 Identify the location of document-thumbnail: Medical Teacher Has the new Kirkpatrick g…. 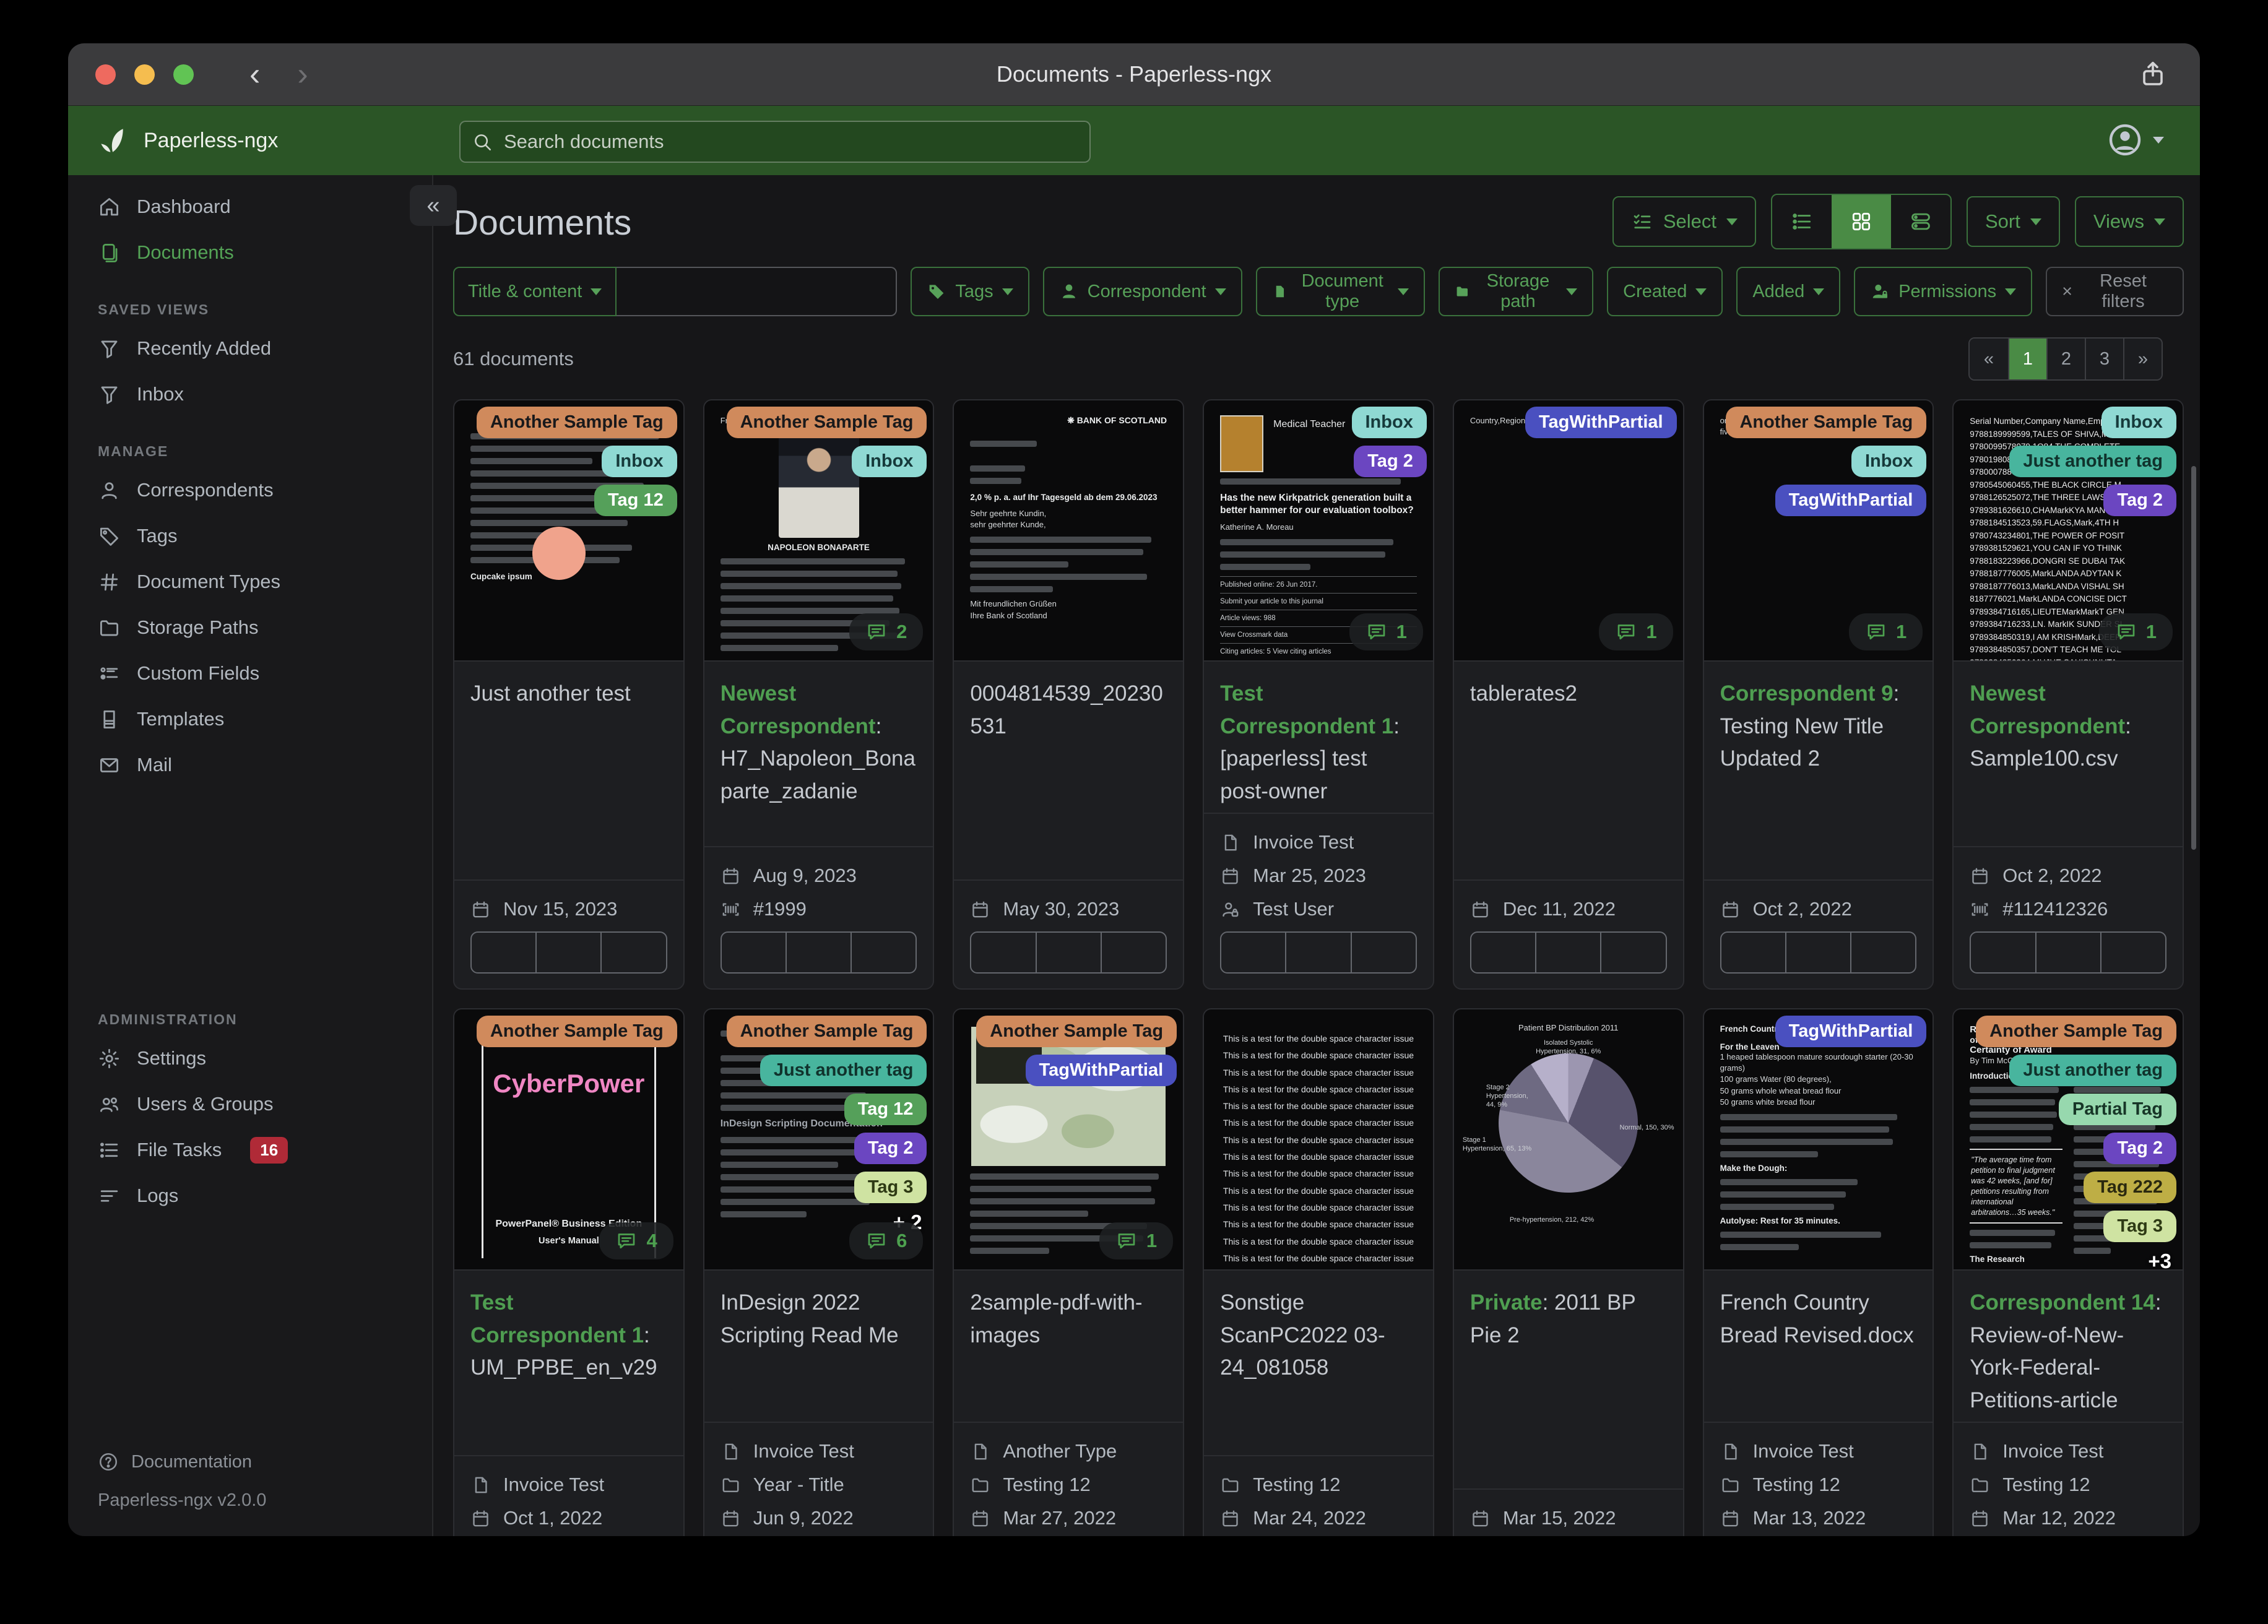
(1318, 531).